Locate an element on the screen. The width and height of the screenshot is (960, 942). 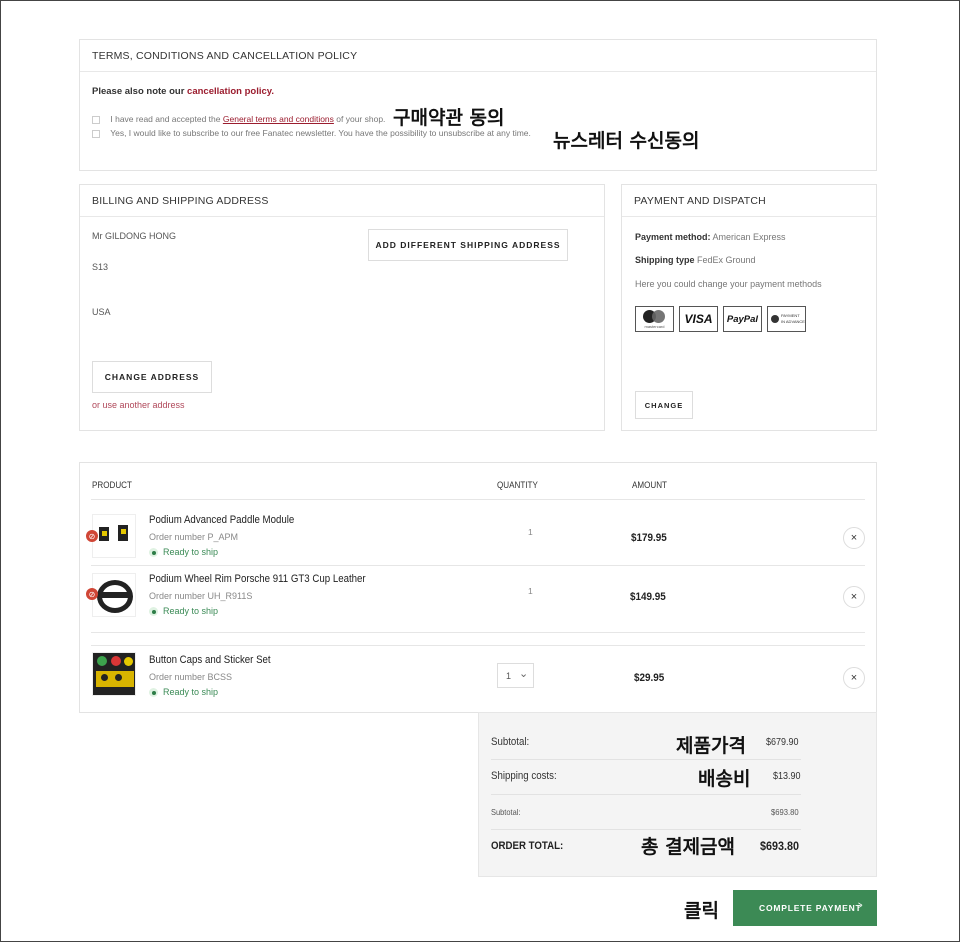
product-name: Button Caps and Sticker Set is located at coordinates (210, 660).